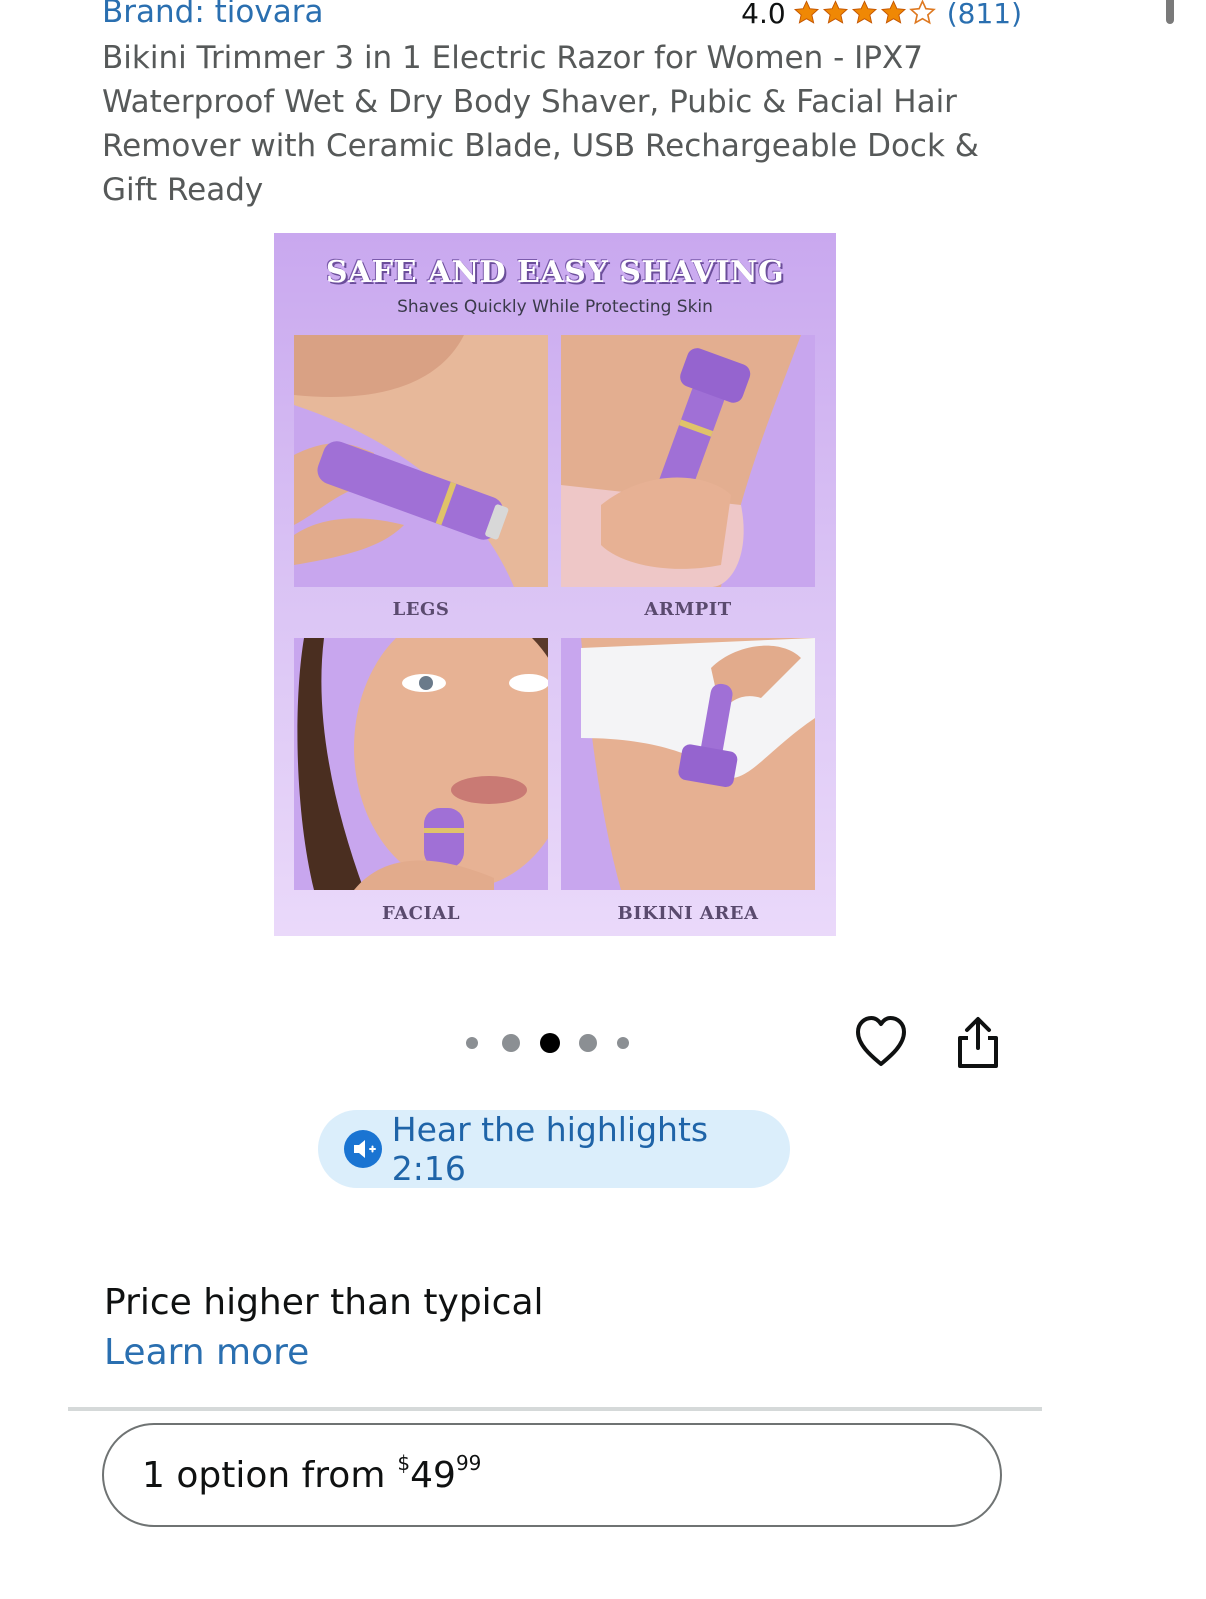 The width and height of the screenshot is (1206, 1599). I want to click on share-icon, so click(978, 1042).